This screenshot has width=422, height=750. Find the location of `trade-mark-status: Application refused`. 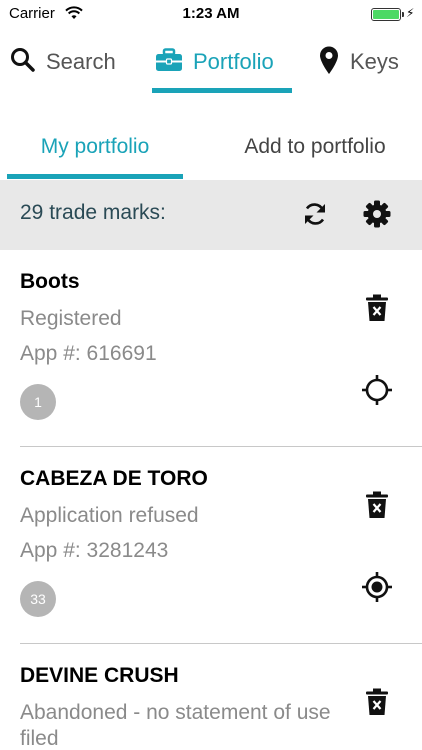

trade-mark-status: Application refused is located at coordinates (109, 515).